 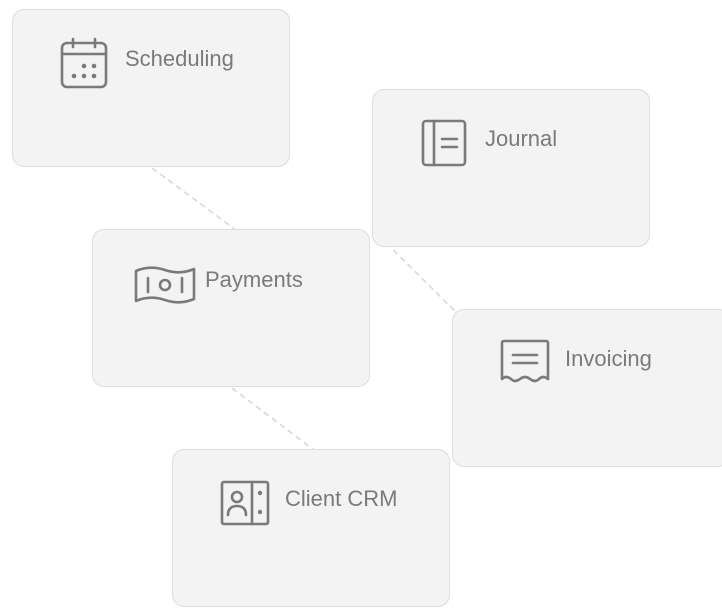 I want to click on card-journal: Journal, so click(x=511, y=168).